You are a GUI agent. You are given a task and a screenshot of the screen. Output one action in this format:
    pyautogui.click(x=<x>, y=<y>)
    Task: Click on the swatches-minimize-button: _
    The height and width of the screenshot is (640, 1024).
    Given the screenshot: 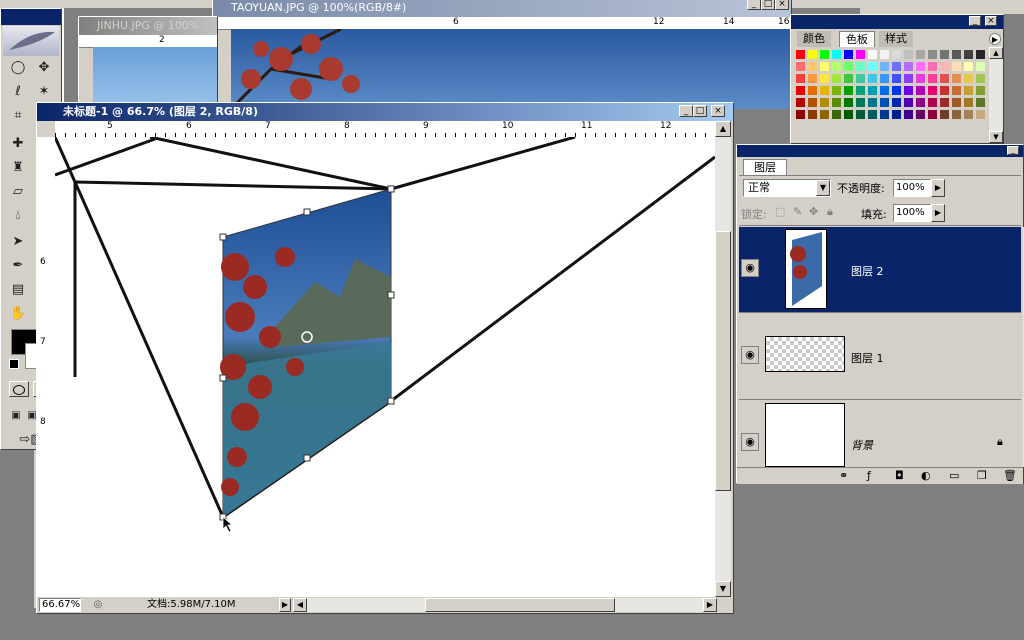 What is the action you would take?
    pyautogui.click(x=975, y=21)
    